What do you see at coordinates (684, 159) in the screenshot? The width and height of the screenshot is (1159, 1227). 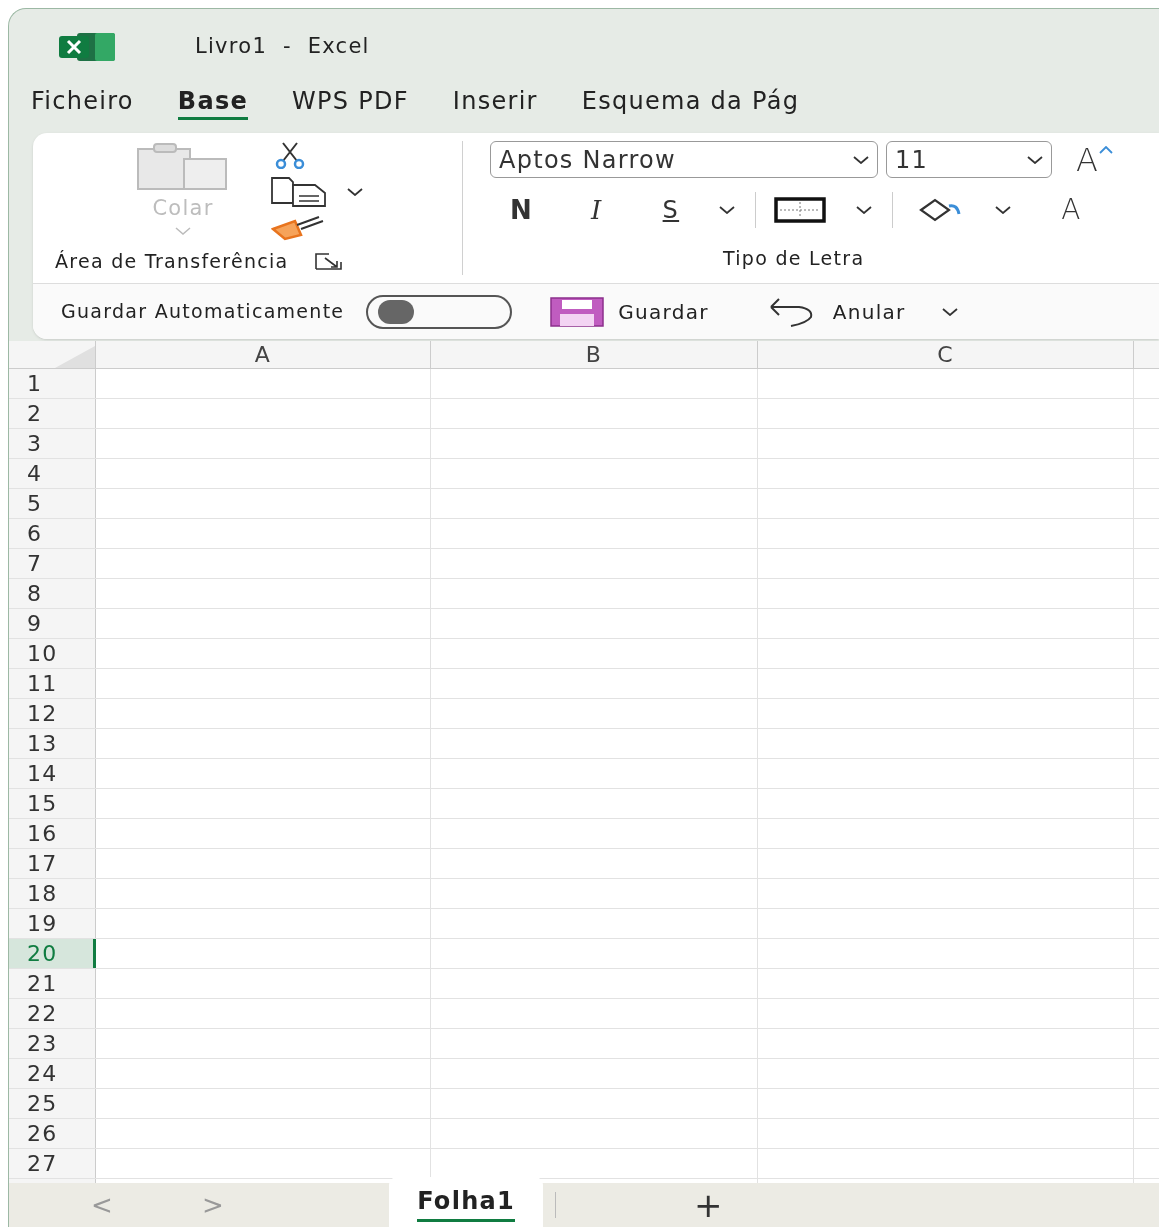 I see `font-name-dropdown: Aptos Narrow` at bounding box center [684, 159].